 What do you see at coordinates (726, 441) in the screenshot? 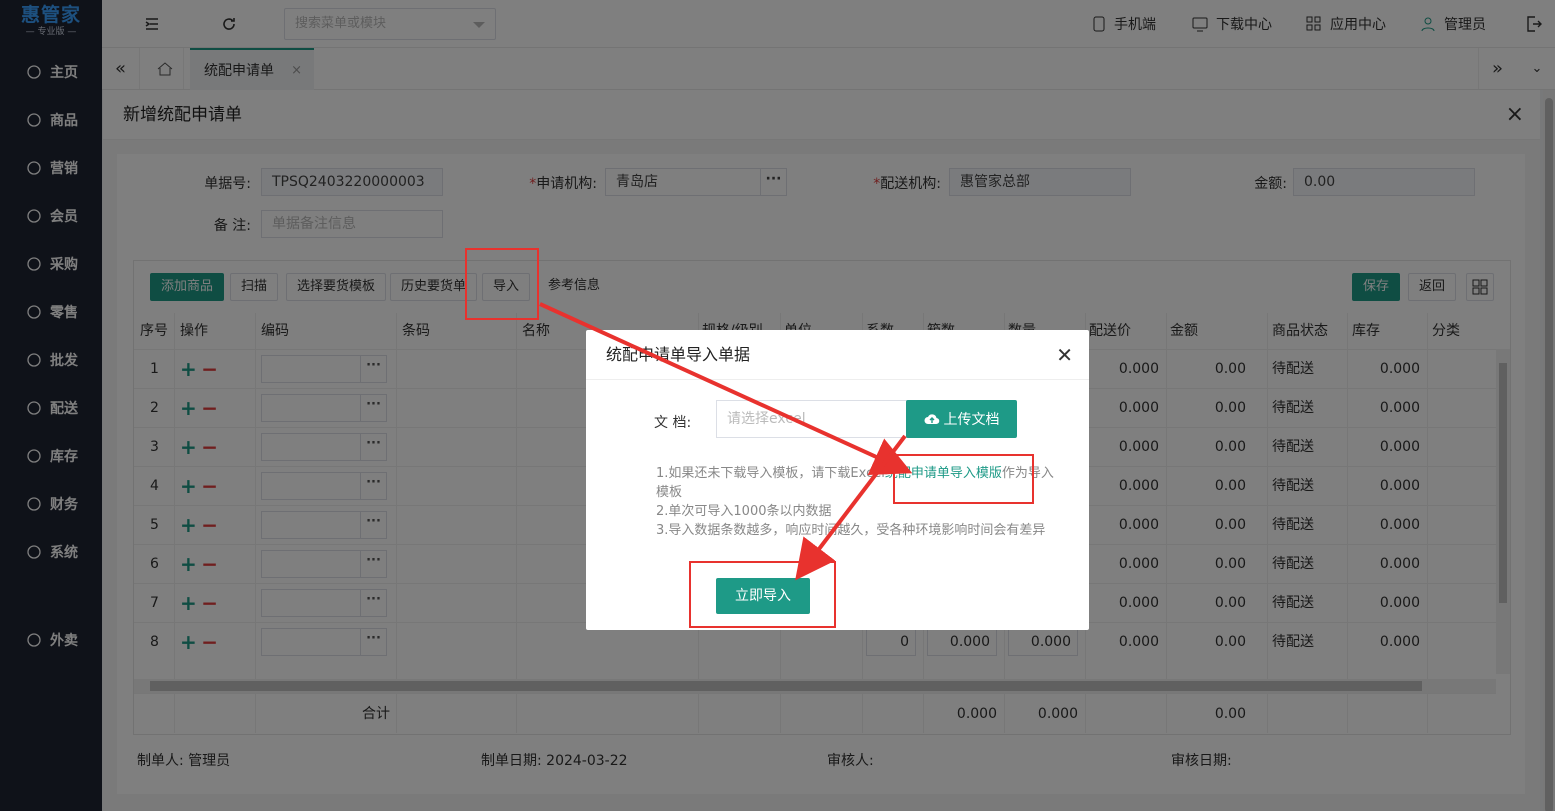
I see `annotation-arrows` at bounding box center [726, 441].